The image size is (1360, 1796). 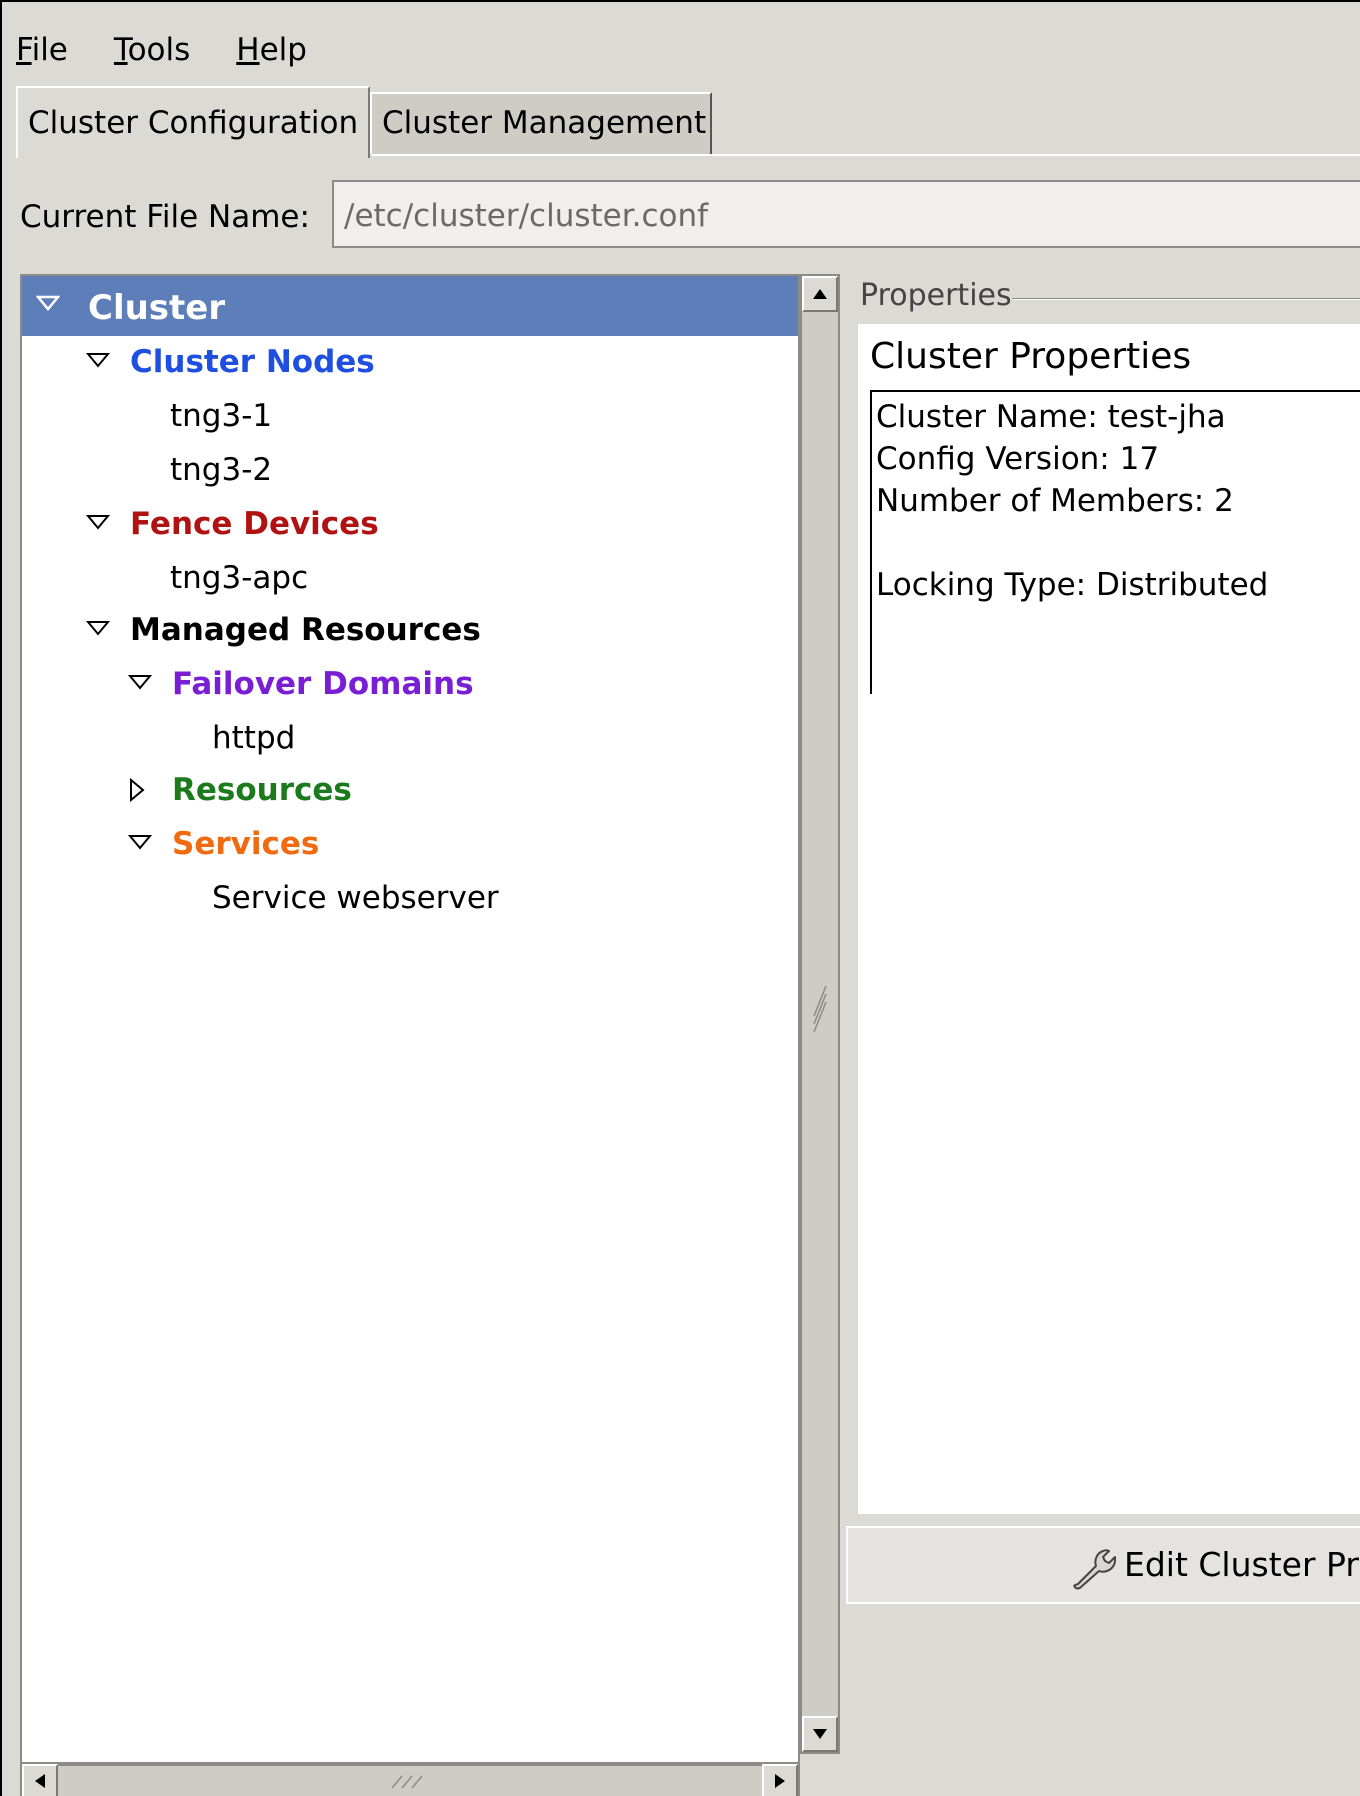 I want to click on current-file-label: Current File Name:, so click(x=165, y=217).